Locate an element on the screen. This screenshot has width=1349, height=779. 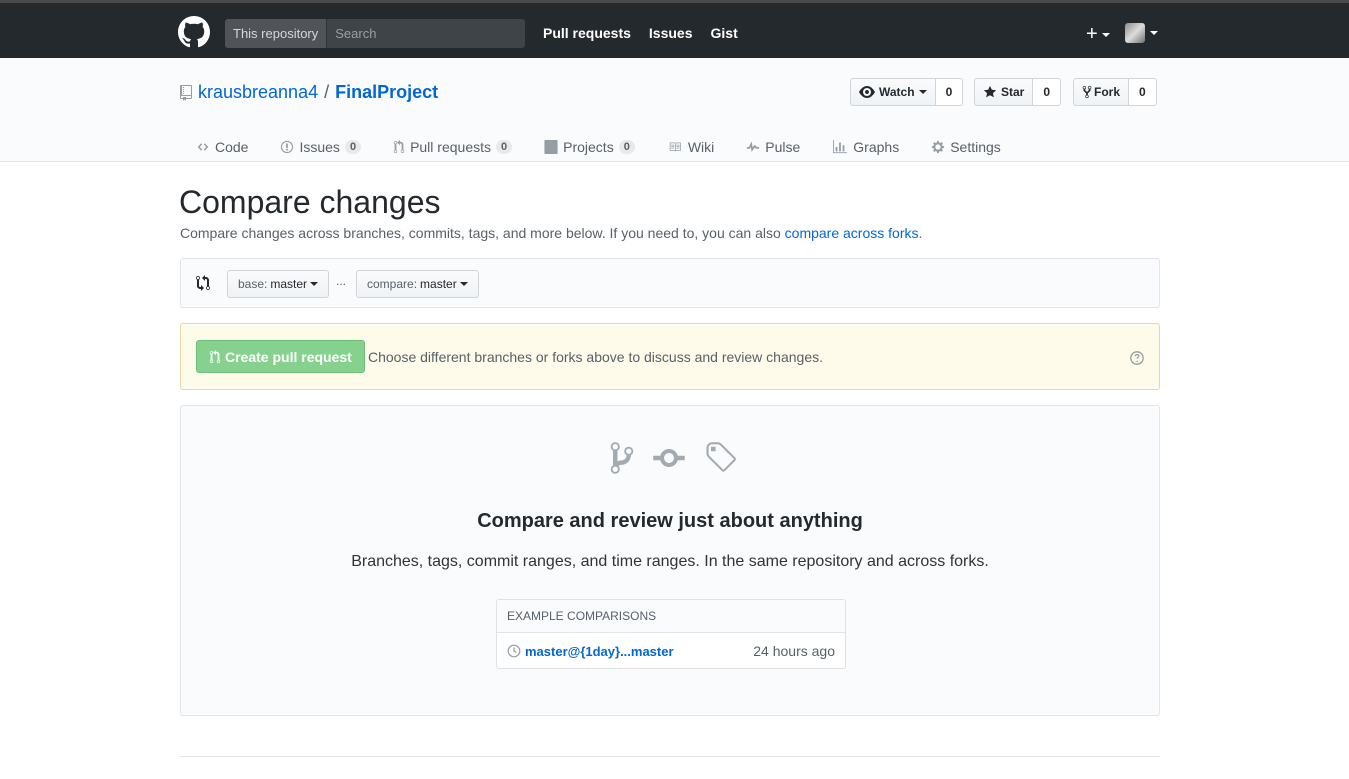
pulse-icon is located at coordinates (753, 146).